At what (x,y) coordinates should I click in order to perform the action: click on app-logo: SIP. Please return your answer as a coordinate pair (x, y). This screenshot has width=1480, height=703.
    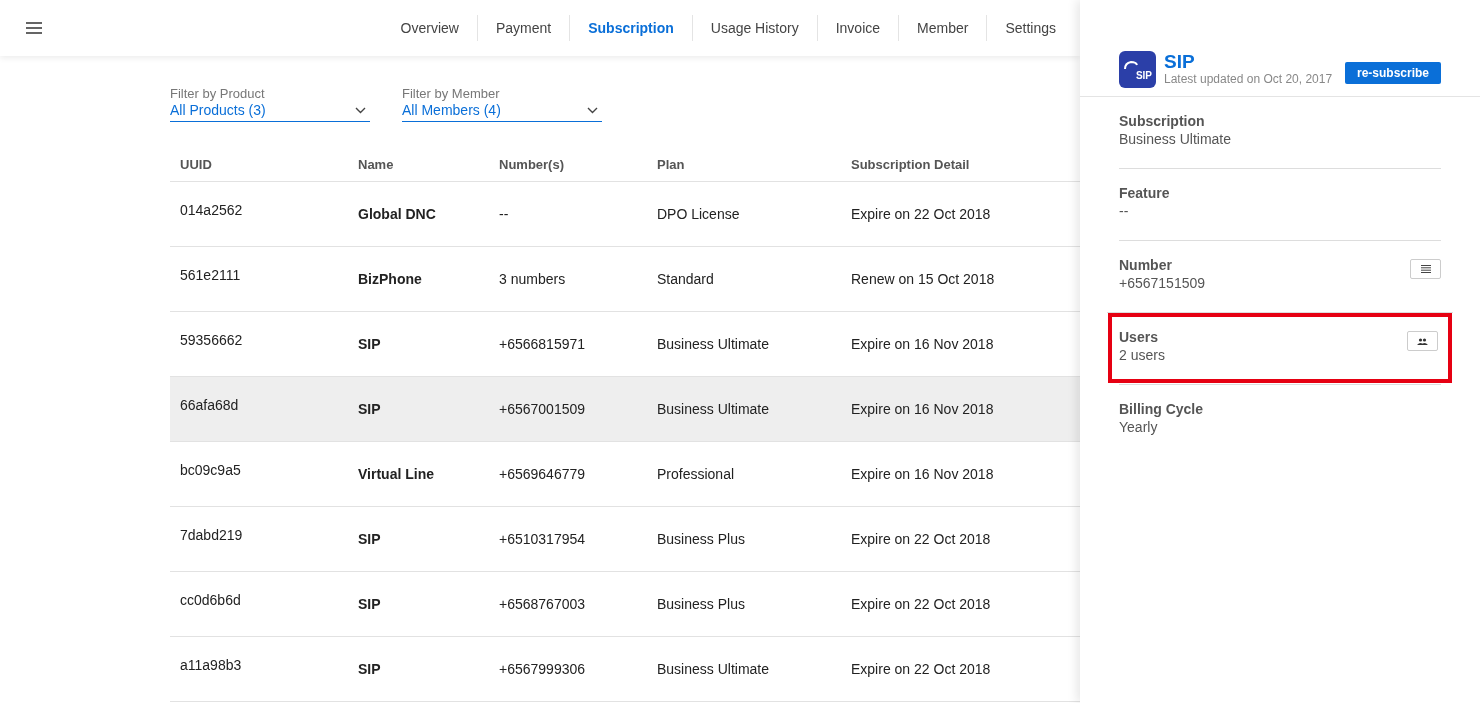
    Looking at the image, I should click on (1137, 69).